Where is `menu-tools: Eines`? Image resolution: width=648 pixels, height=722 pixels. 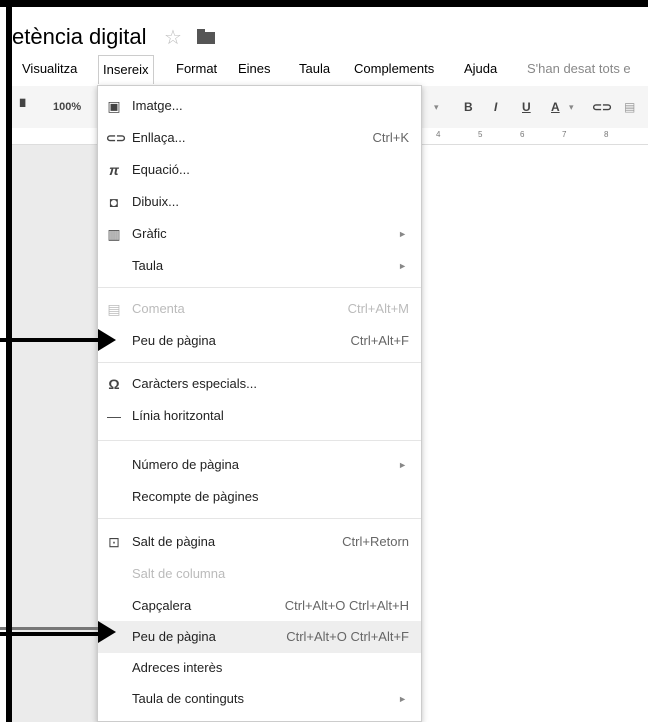 menu-tools: Eines is located at coordinates (254, 69).